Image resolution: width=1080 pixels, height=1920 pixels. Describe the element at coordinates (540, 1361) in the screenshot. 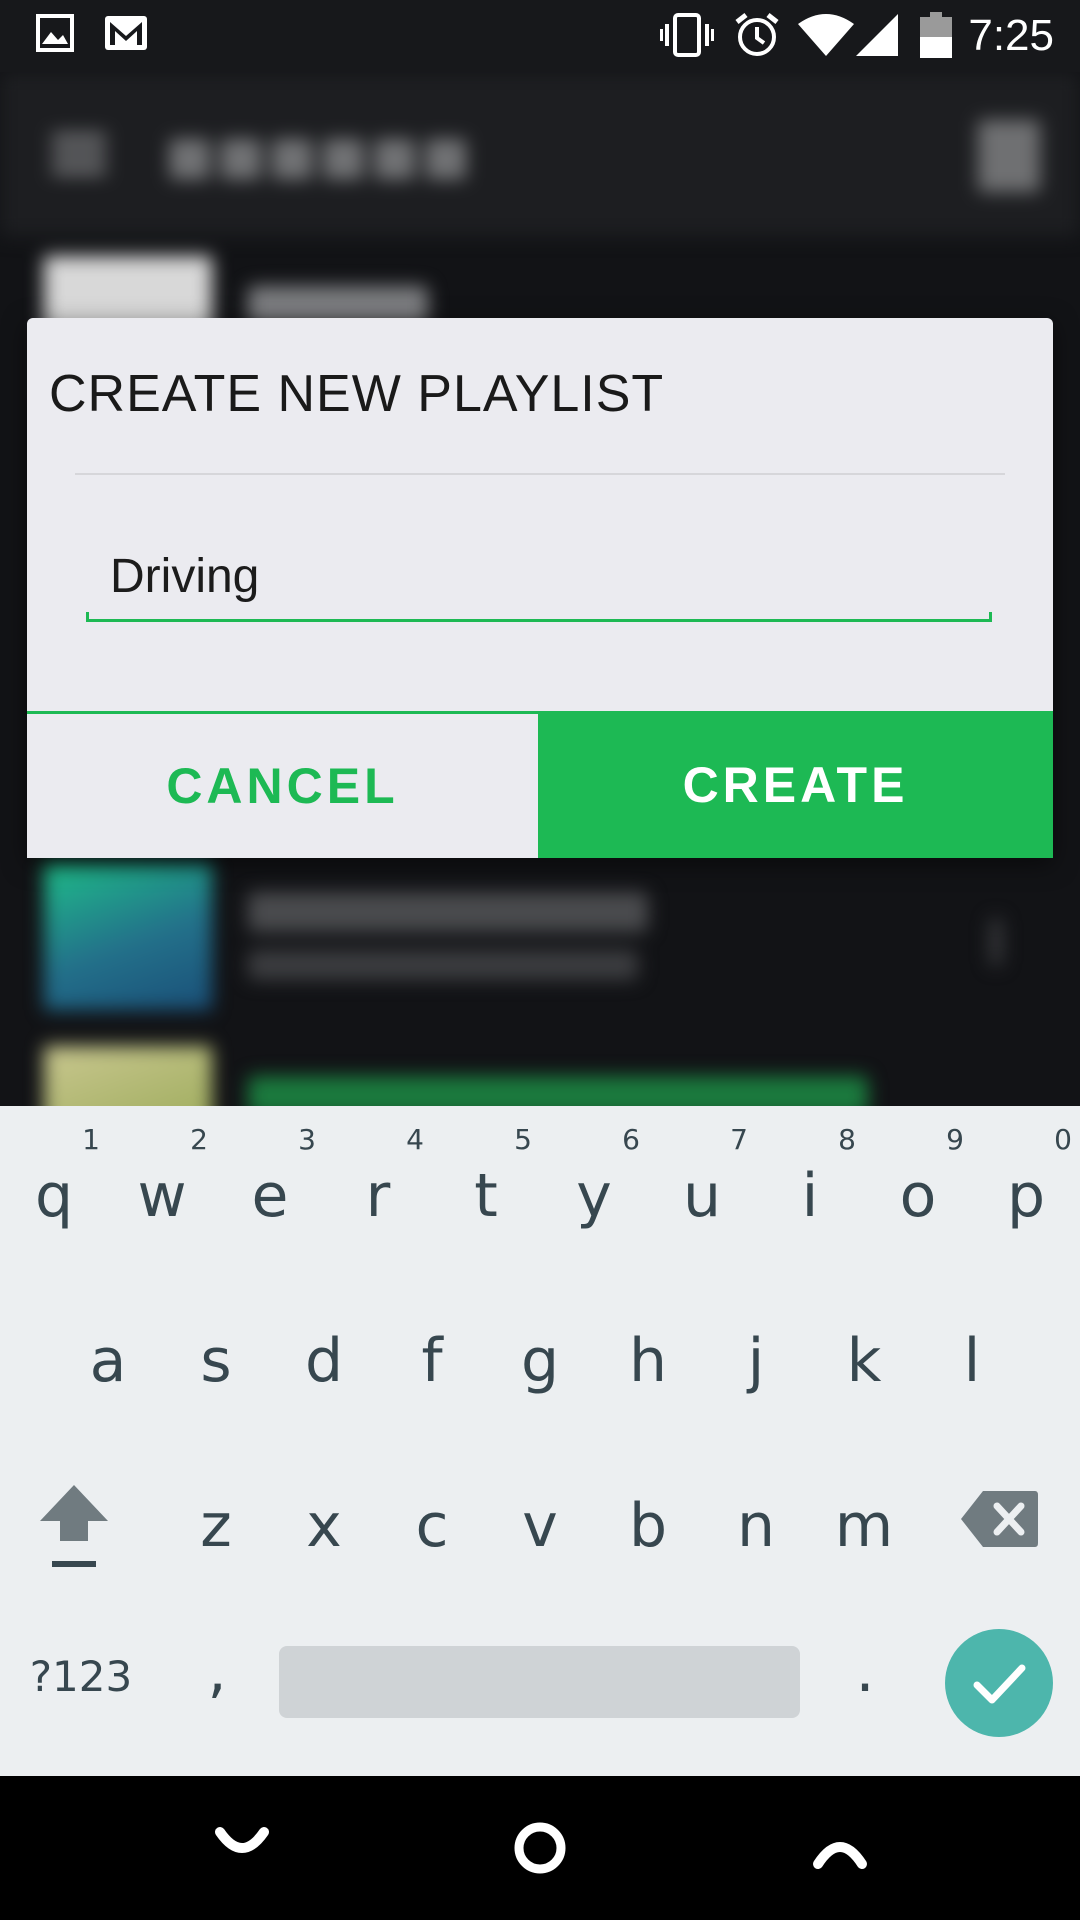

I see `key-g: g` at that location.